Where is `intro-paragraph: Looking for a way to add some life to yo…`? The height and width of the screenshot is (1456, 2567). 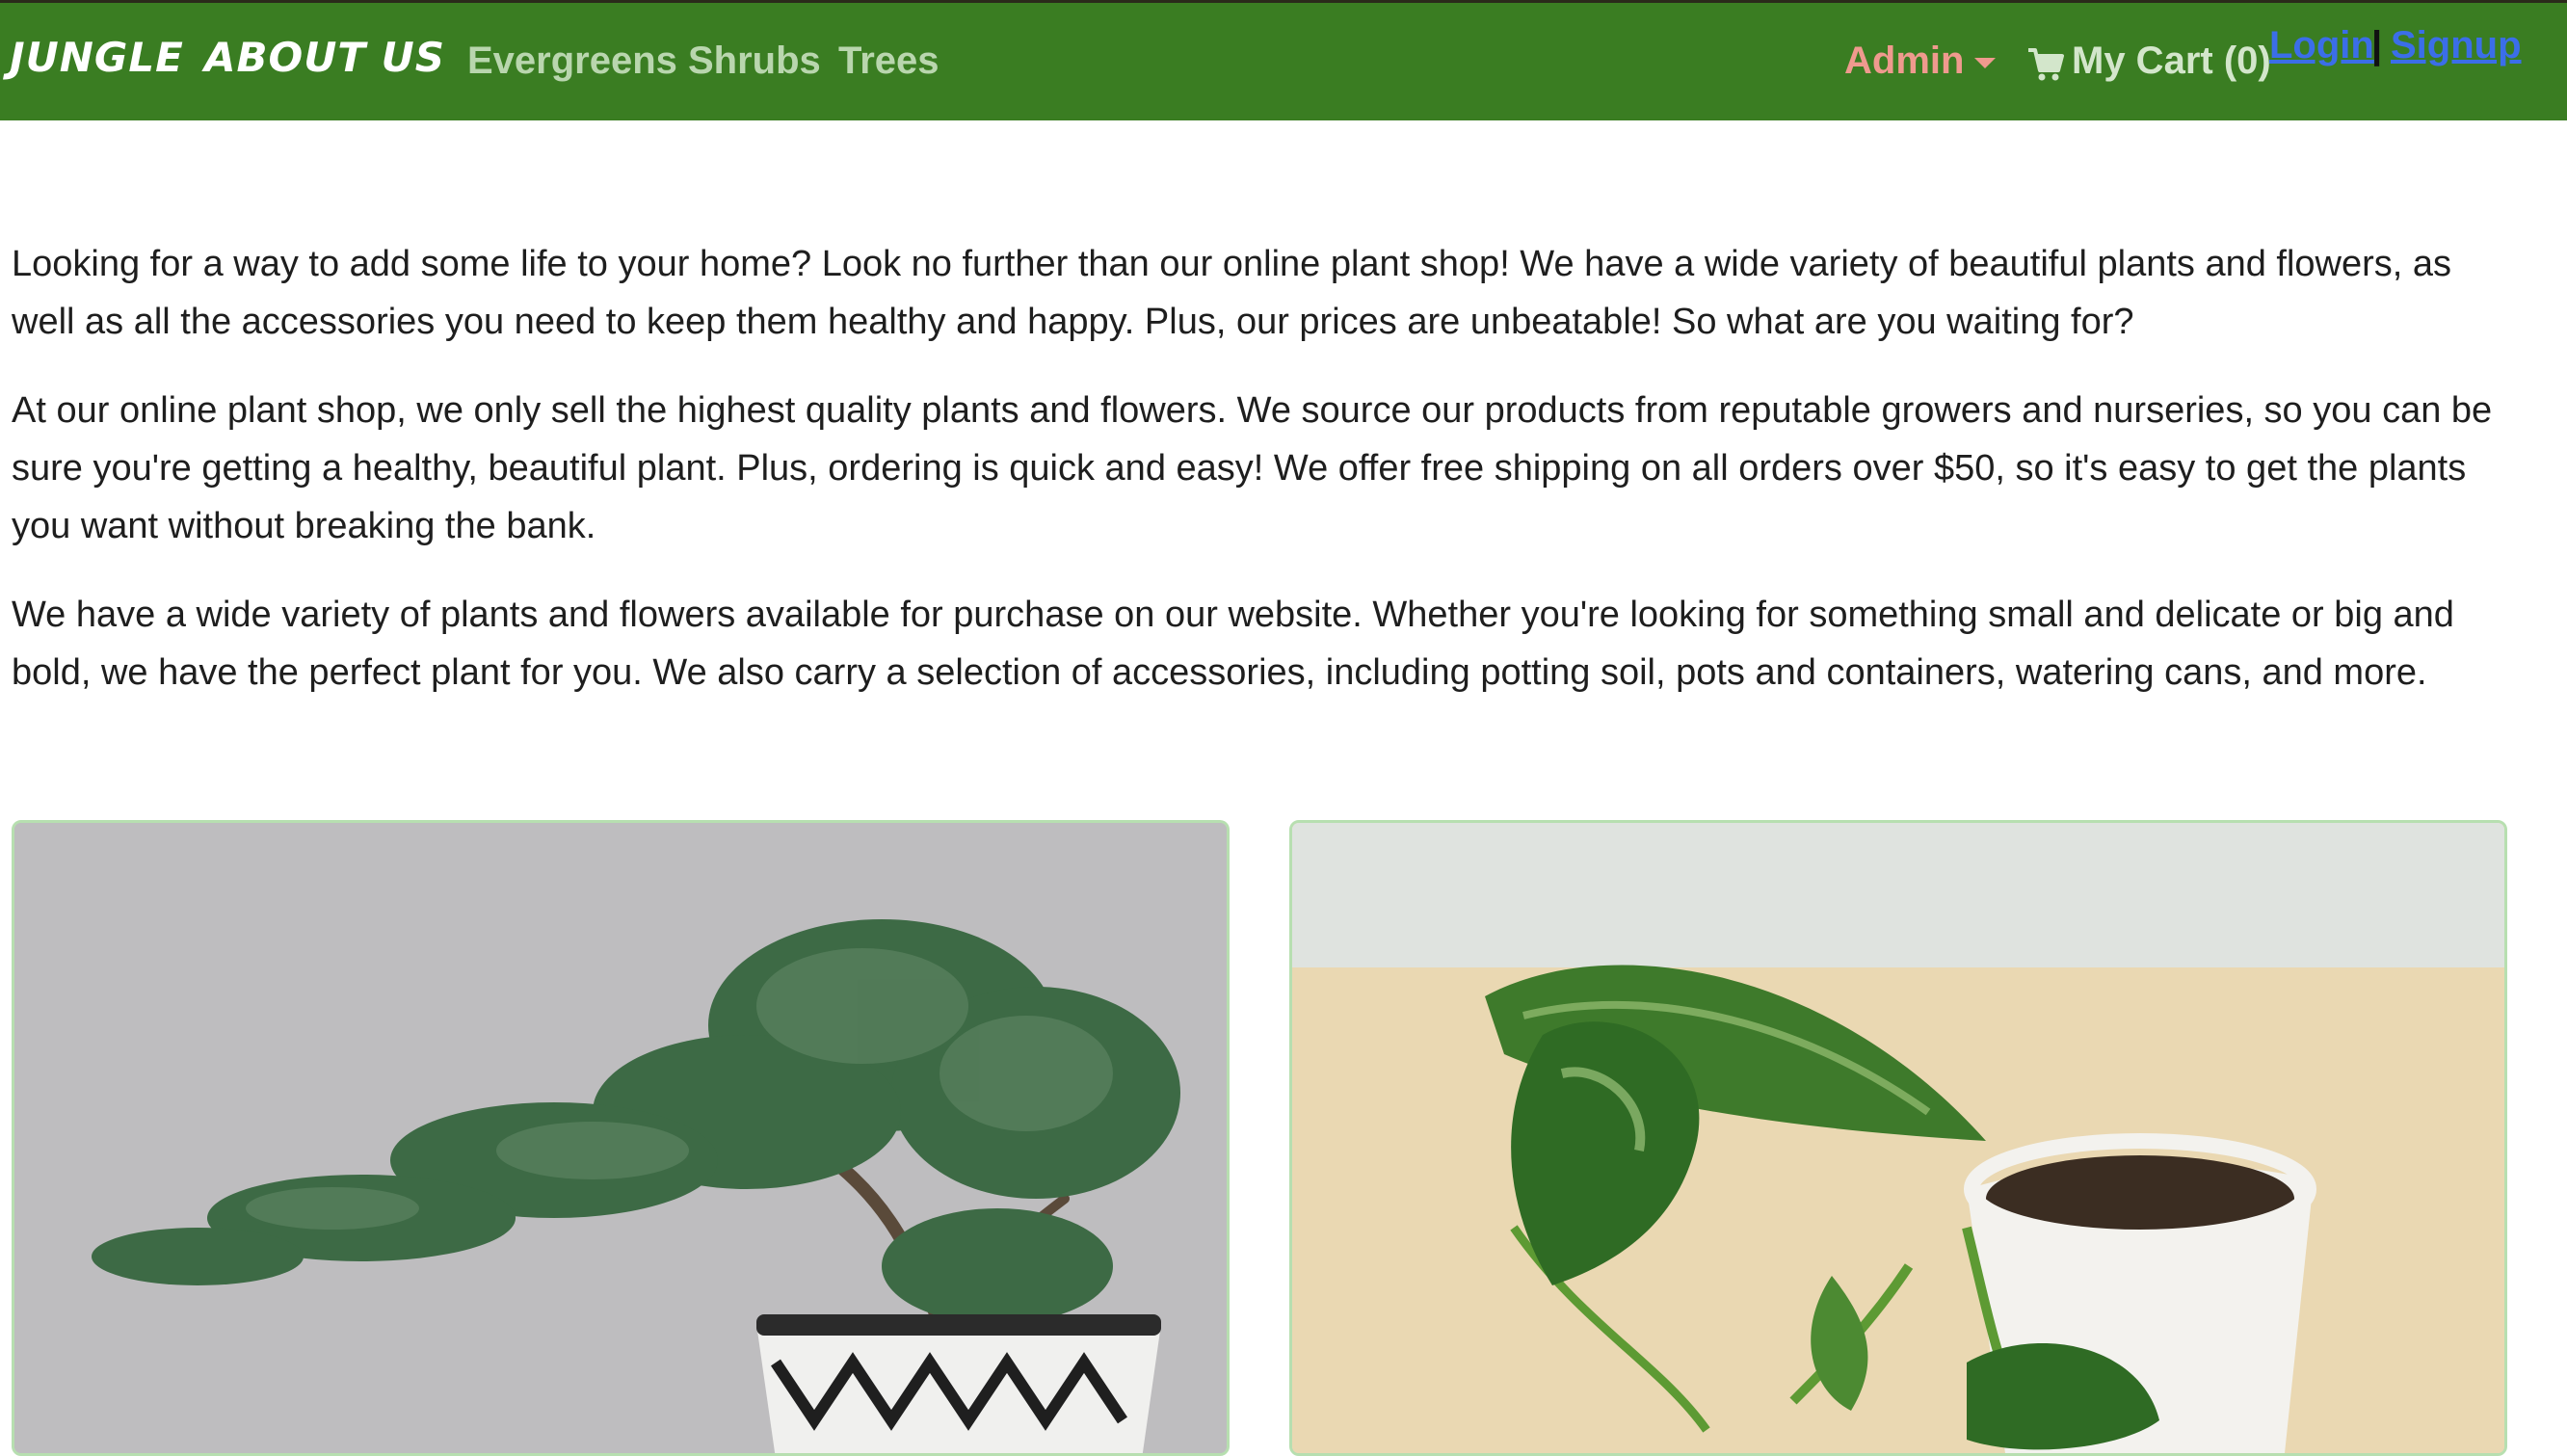
intro-paragraph: Looking for a way to add some life to yo… is located at coordinates (1232, 293).